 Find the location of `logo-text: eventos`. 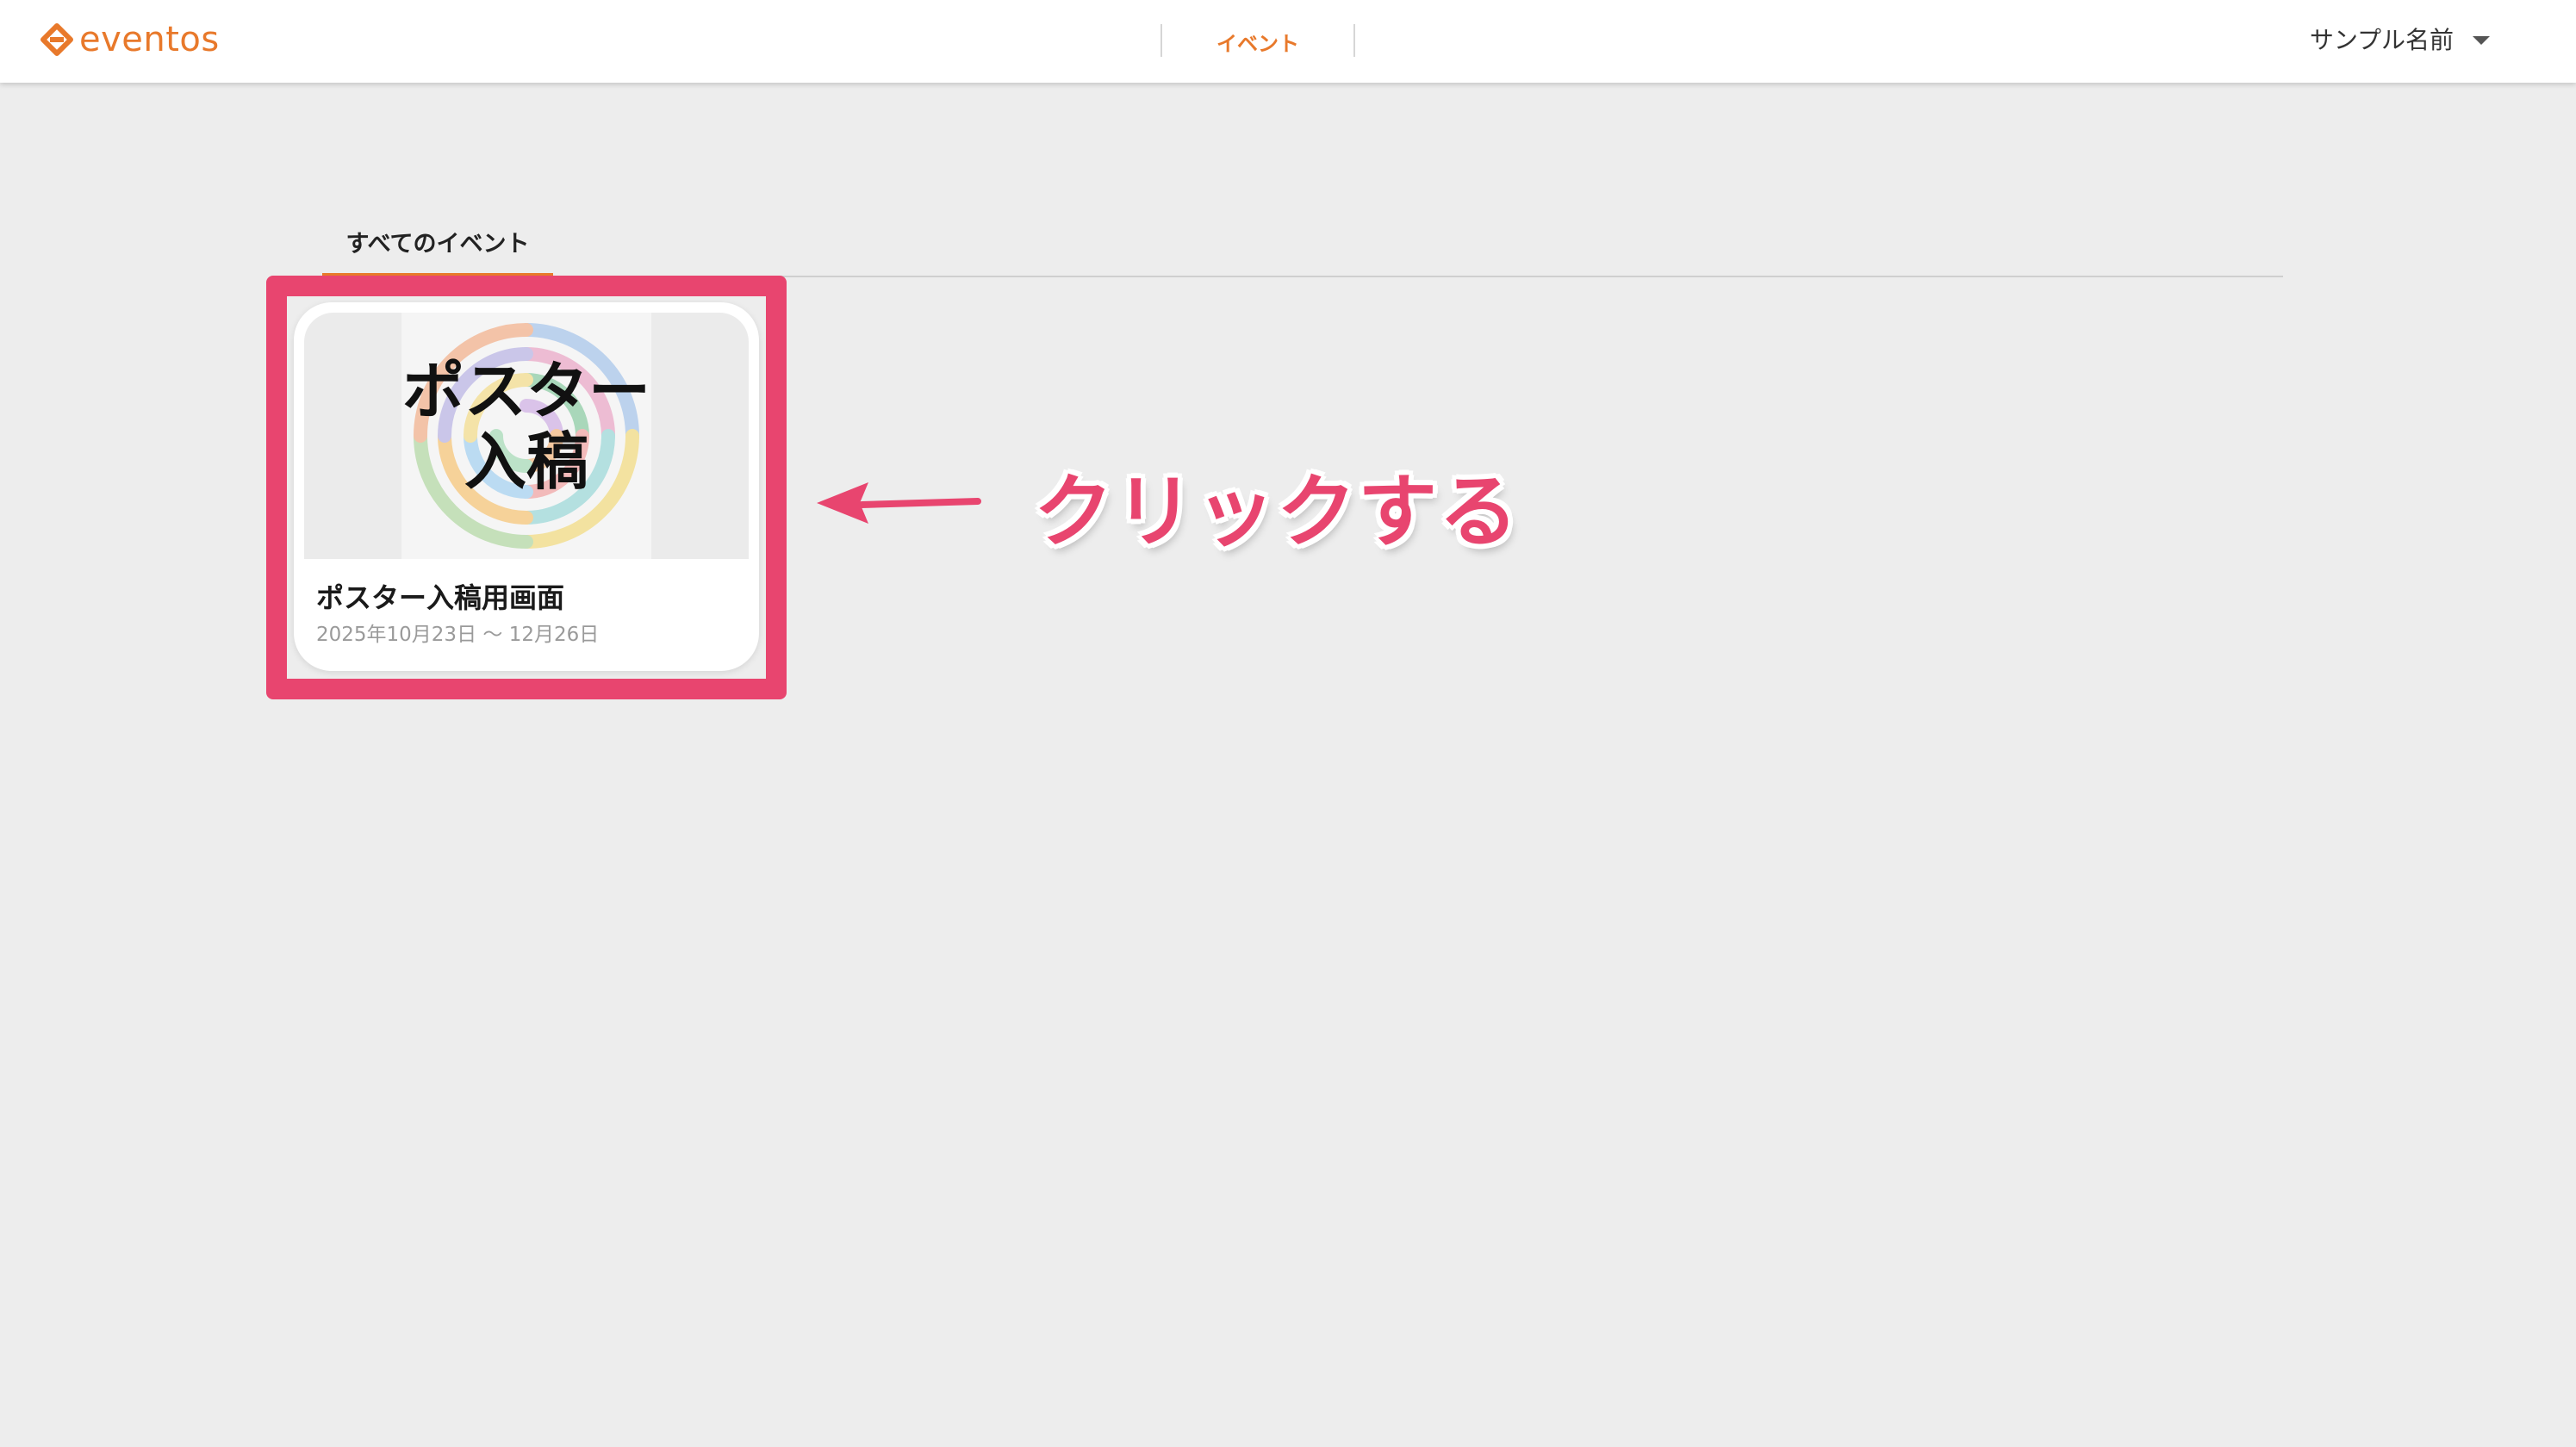

logo-text: eventos is located at coordinates (150, 39).